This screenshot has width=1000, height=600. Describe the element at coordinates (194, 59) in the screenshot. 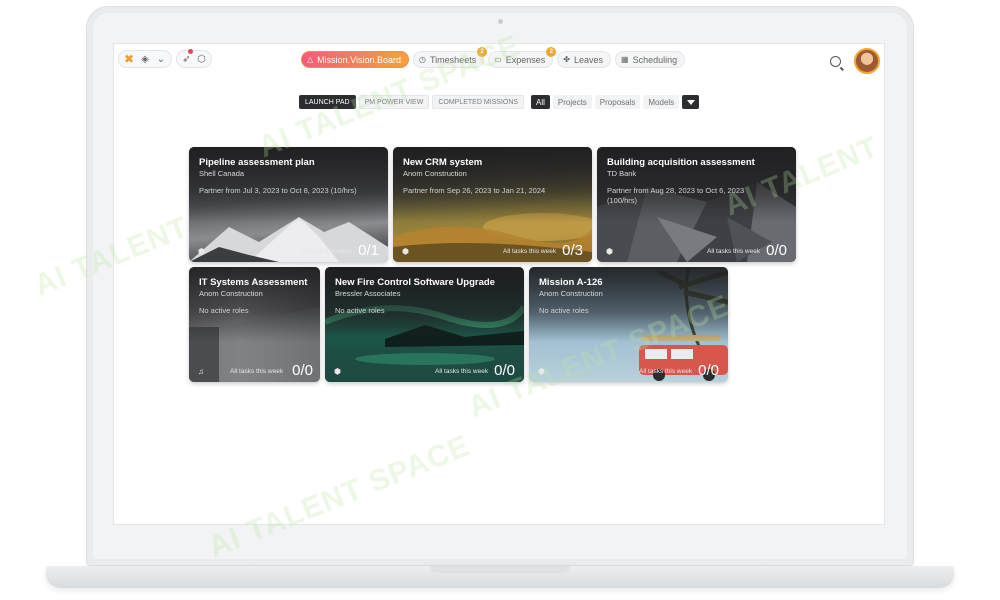

I see `quick-actions: ➶ ⬡` at that location.